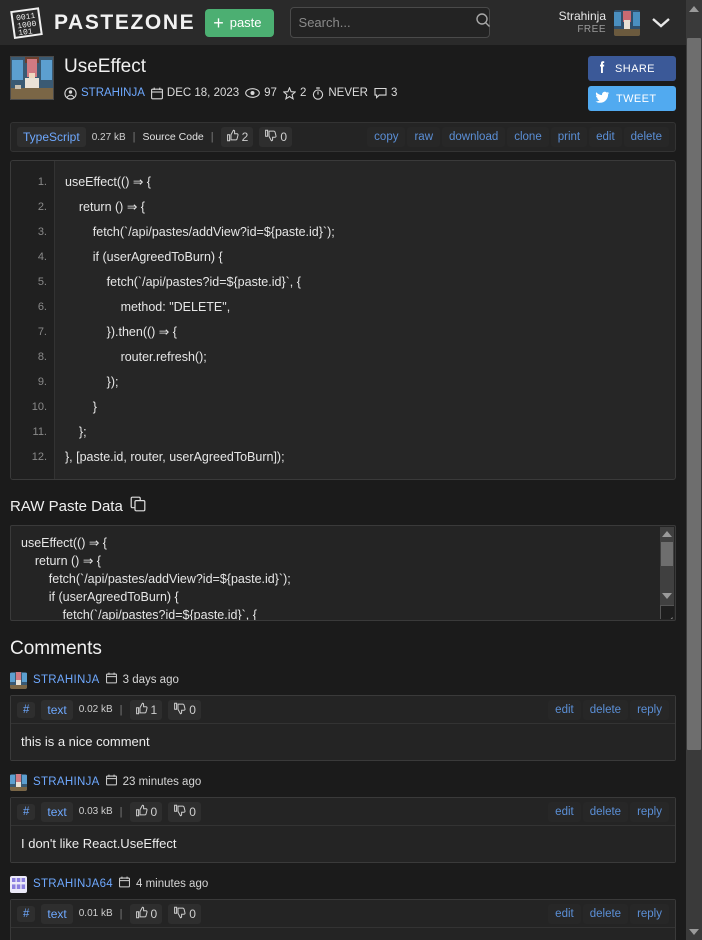 This screenshot has height=940, width=702. What do you see at coordinates (270, 93) in the screenshot?
I see `meta-views-value: 97` at bounding box center [270, 93].